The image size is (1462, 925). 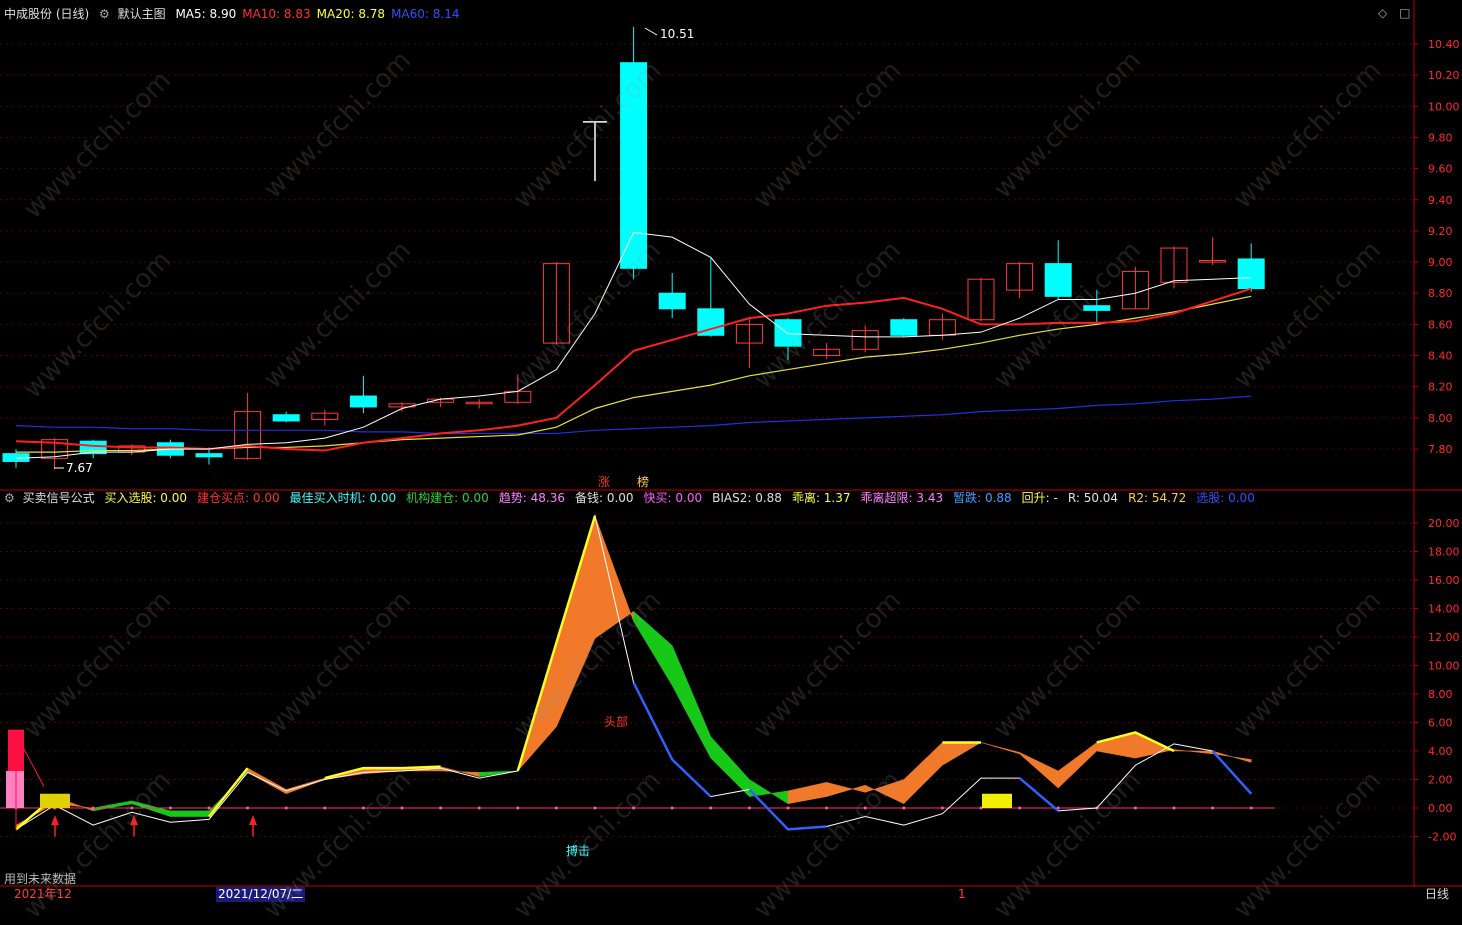 What do you see at coordinates (1442, 837) in the screenshot?
I see `indicator-tick-label: -2.00` at bounding box center [1442, 837].